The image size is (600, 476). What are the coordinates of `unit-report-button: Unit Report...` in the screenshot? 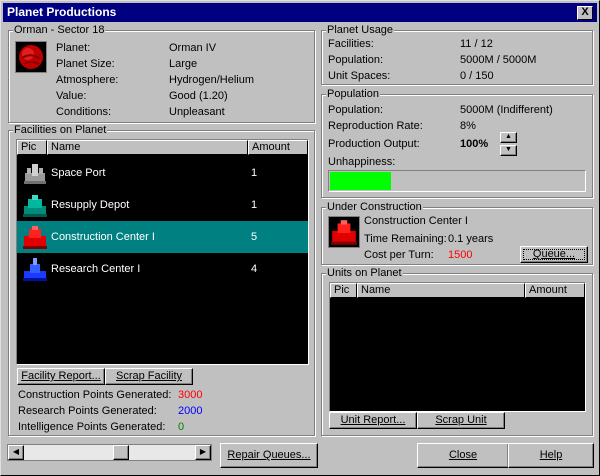 It's located at (373, 420).